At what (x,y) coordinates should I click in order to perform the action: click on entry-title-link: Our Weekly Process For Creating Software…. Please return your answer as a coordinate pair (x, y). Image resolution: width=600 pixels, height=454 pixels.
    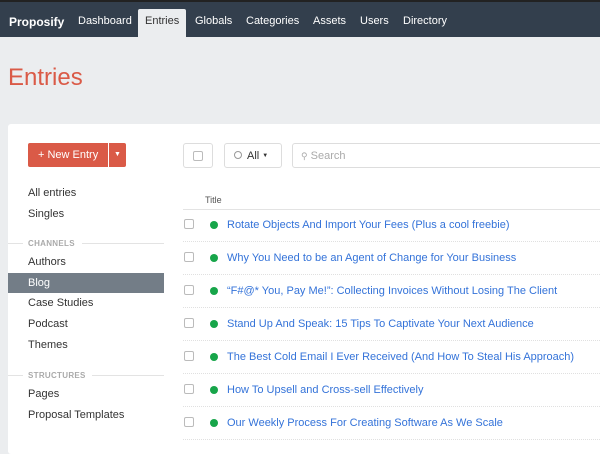
    Looking at the image, I should click on (365, 423).